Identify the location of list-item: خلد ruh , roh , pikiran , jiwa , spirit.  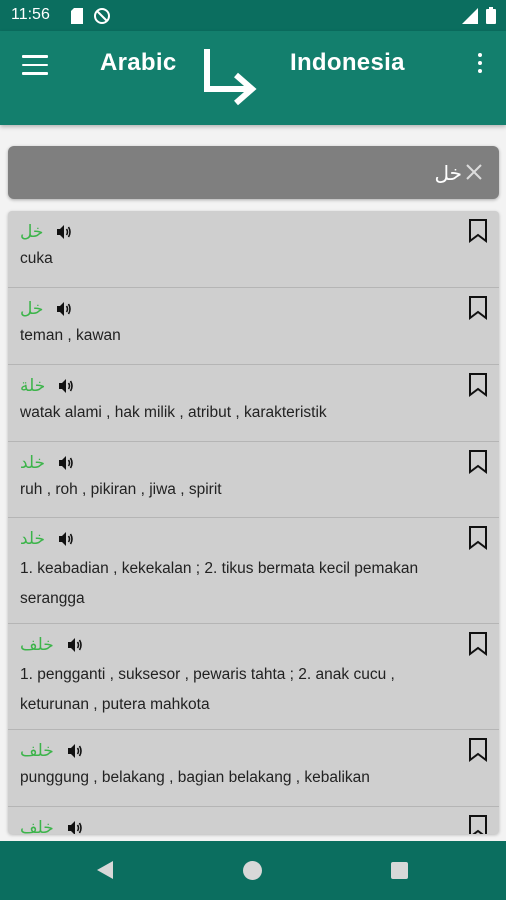
(253, 480).